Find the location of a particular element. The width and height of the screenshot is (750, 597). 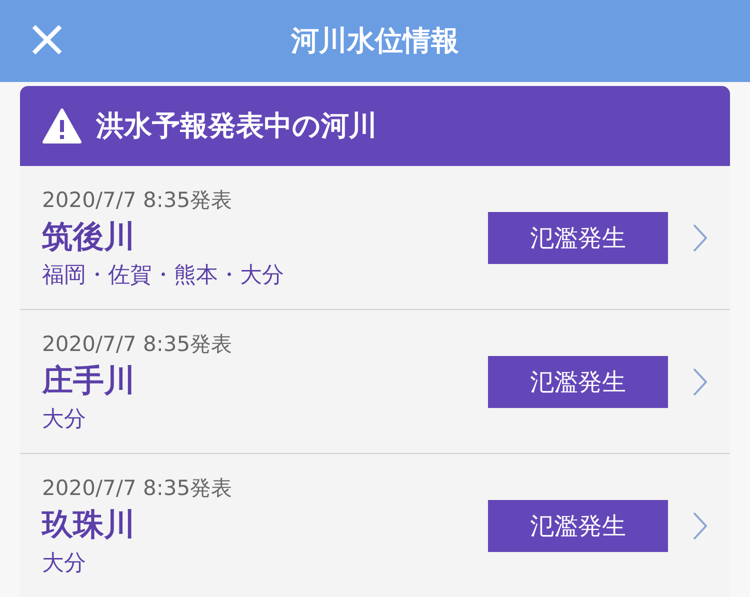

warning-icon is located at coordinates (62, 126).